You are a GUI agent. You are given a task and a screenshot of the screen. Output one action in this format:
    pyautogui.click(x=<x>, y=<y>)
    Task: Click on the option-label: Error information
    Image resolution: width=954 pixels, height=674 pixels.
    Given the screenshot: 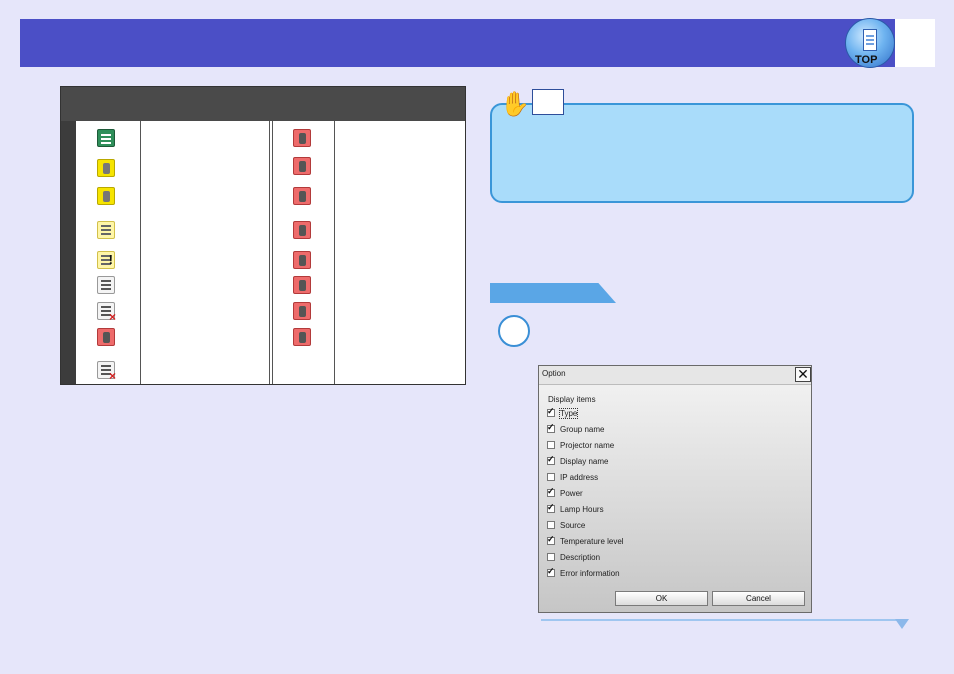 What is the action you would take?
    pyautogui.click(x=590, y=573)
    